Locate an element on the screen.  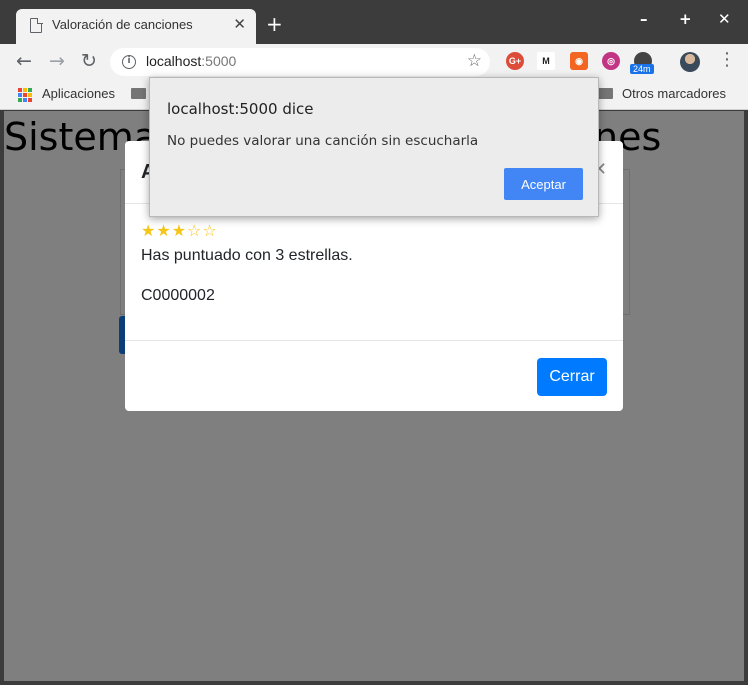
back-icon: ← is located at coordinates (24, 61).